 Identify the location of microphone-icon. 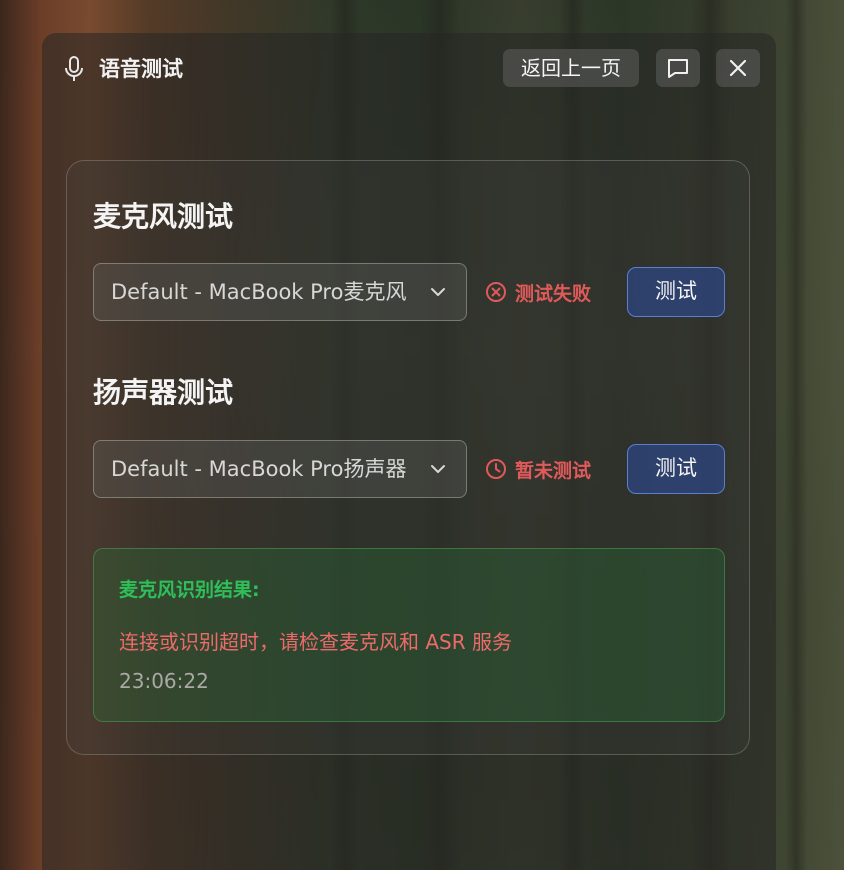
(74, 68).